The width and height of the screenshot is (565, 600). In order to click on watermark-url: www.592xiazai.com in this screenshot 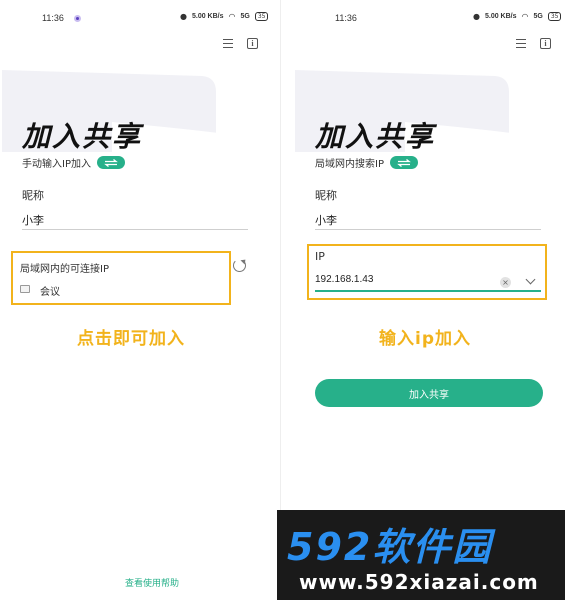, I will do `click(419, 582)`.